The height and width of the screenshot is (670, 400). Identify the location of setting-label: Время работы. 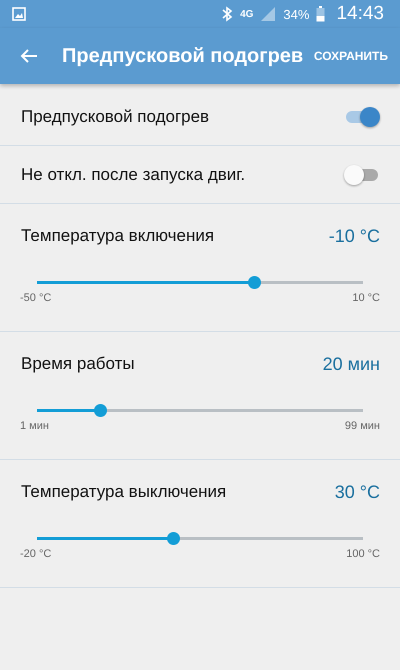
(78, 364).